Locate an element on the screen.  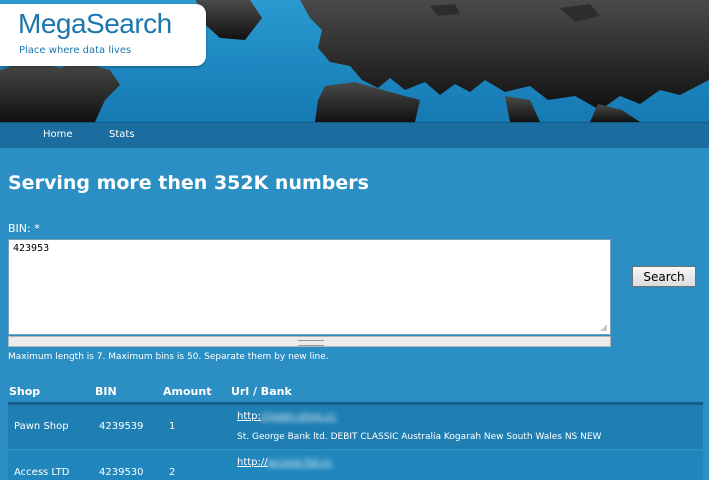
textarea-resize-handle is located at coordinates (309, 341).